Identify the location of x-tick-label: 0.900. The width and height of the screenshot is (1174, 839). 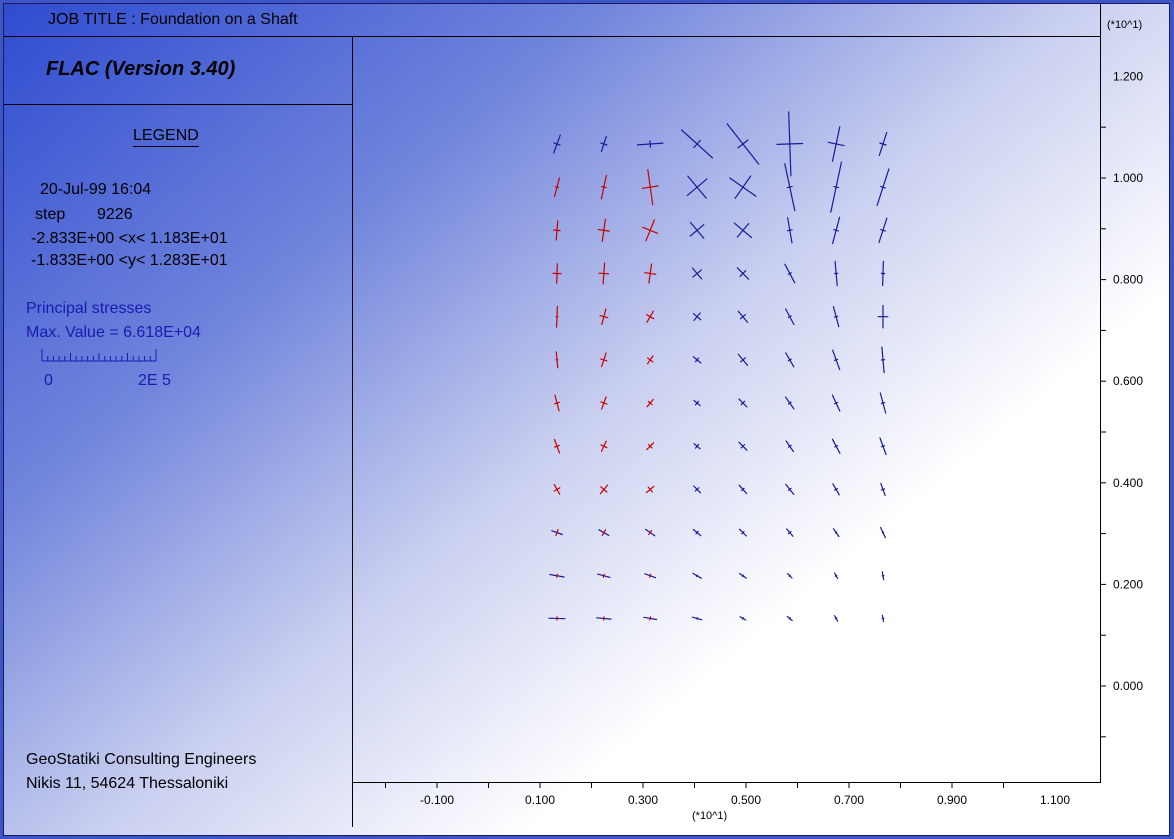
(952, 800).